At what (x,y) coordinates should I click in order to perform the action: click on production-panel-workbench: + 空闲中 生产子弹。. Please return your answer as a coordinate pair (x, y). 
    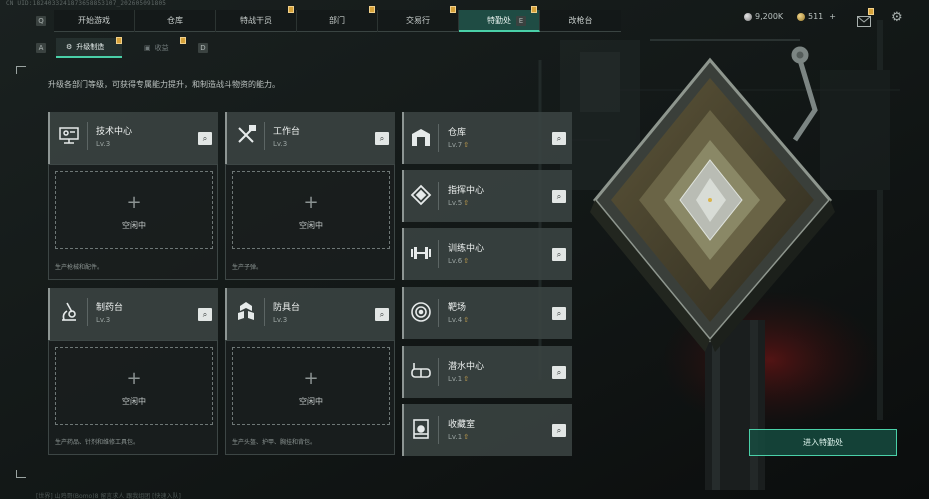
    Looking at the image, I should click on (310, 222).